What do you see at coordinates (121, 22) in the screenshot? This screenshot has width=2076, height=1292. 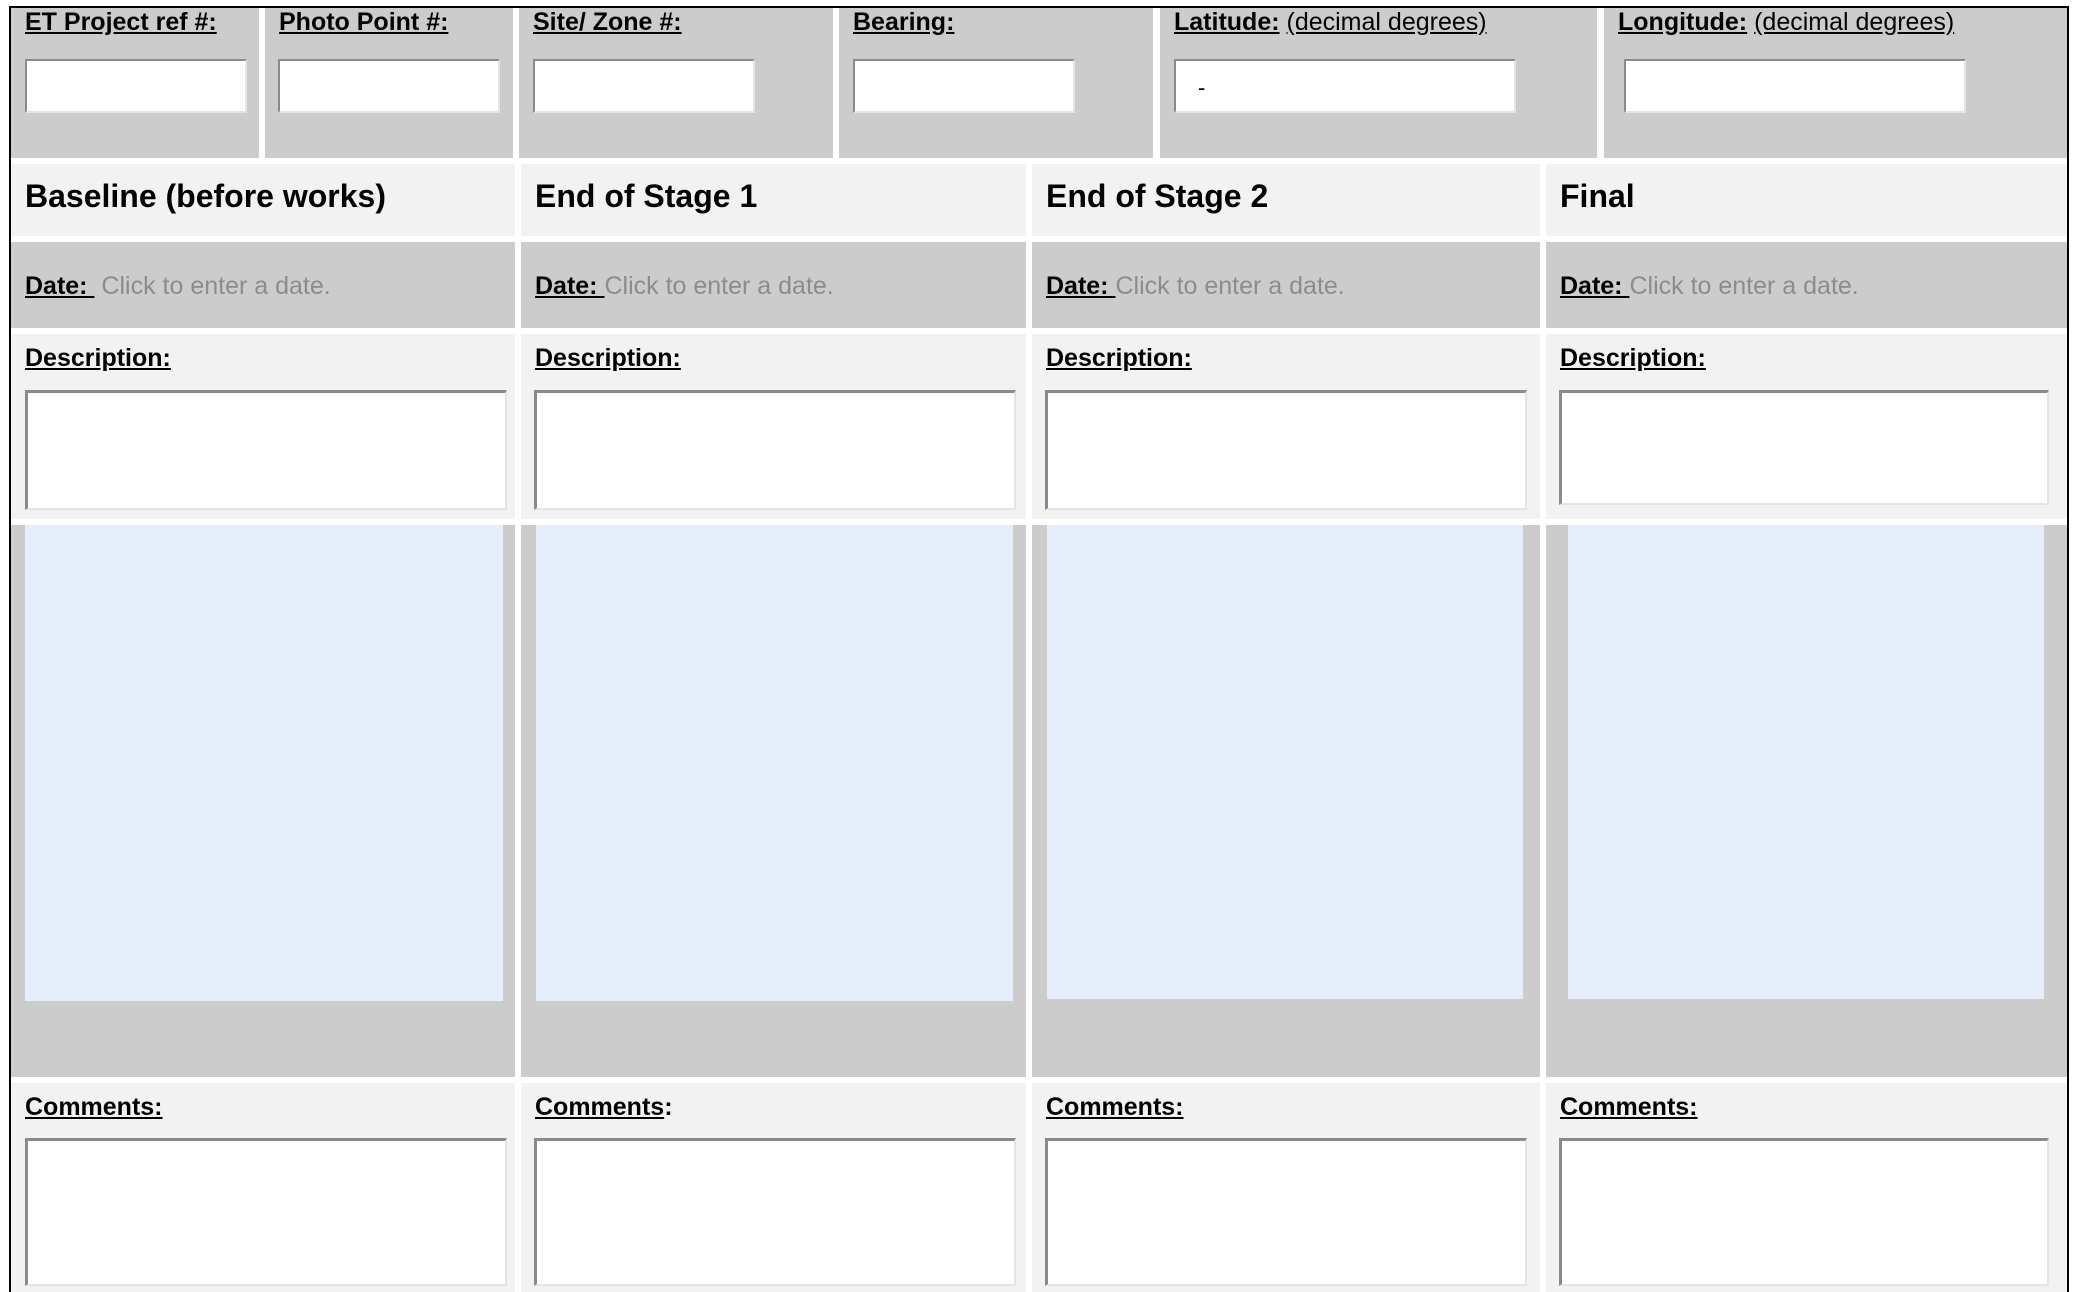 I see `project-ref-label: ET Project ref #:` at bounding box center [121, 22].